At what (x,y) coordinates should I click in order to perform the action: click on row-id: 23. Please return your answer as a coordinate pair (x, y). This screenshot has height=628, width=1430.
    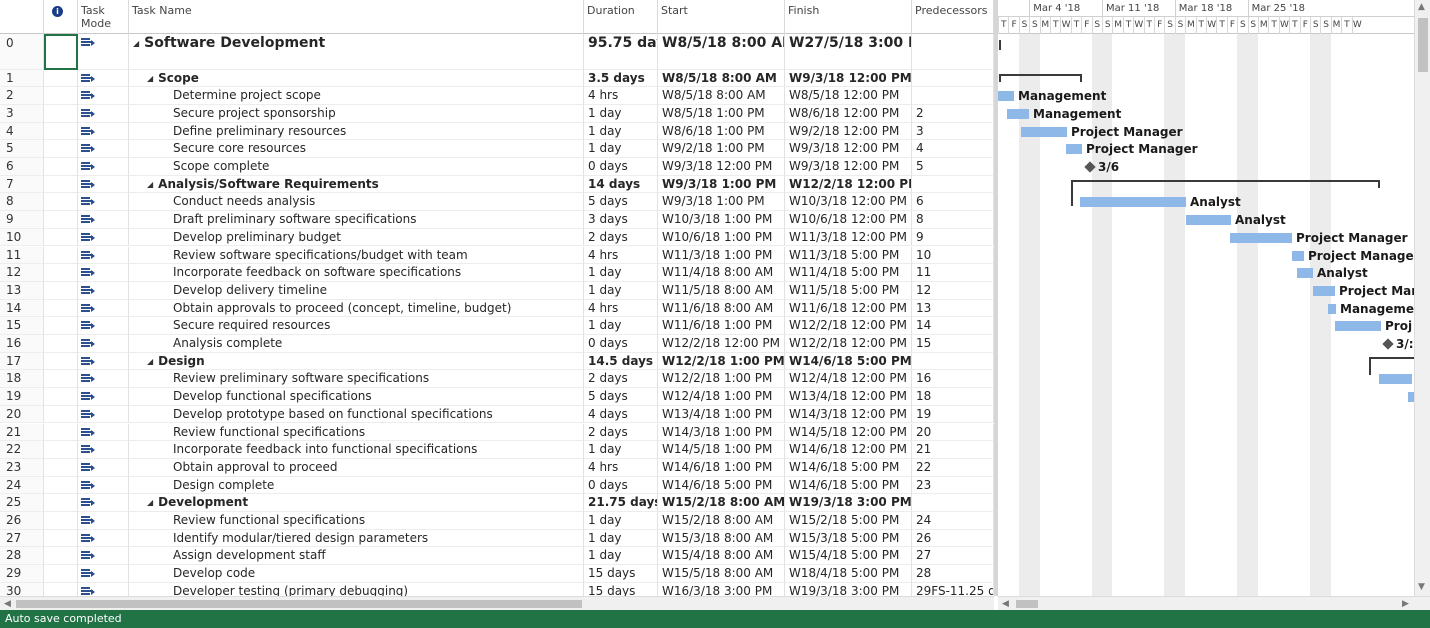
    Looking at the image, I should click on (22, 467).